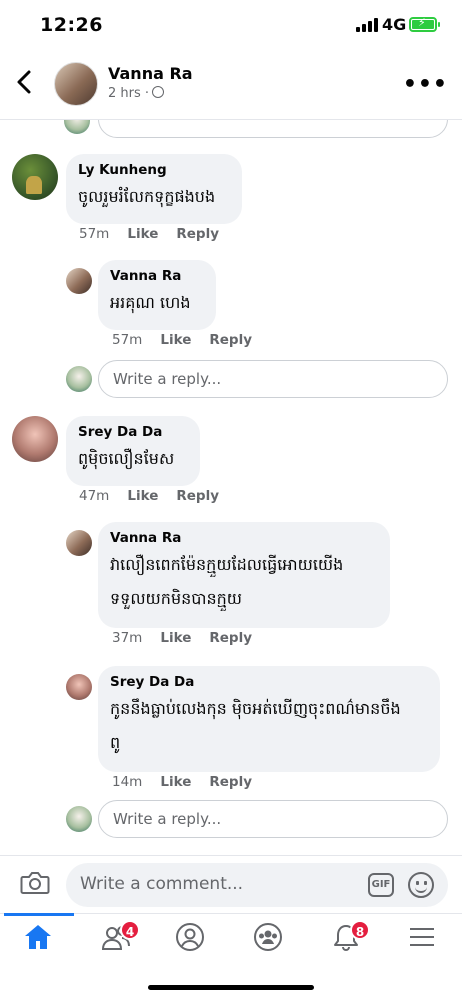 This screenshot has width=462, height=1000. Describe the element at coordinates (126, 458) in the screenshot. I see `comment-text: ពូម៉ិចលឿនមែស` at that location.